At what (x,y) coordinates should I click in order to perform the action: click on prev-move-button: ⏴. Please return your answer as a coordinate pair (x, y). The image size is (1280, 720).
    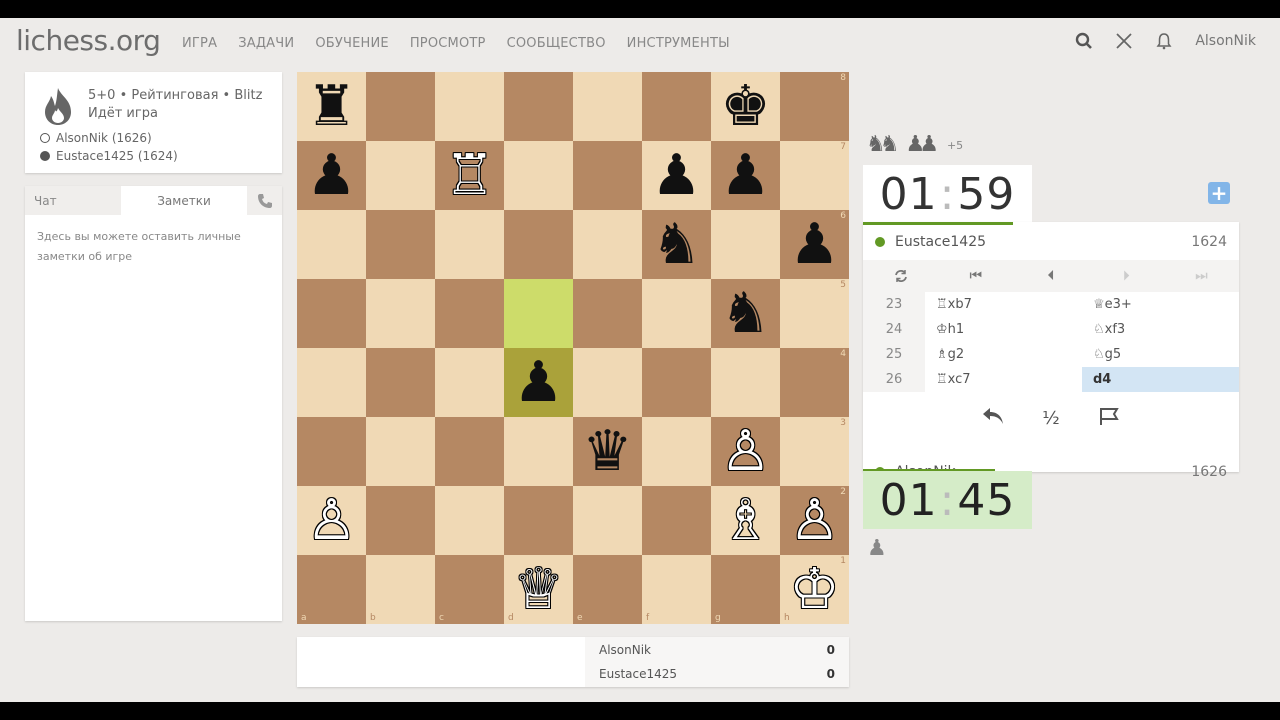
    Looking at the image, I should click on (1050, 276).